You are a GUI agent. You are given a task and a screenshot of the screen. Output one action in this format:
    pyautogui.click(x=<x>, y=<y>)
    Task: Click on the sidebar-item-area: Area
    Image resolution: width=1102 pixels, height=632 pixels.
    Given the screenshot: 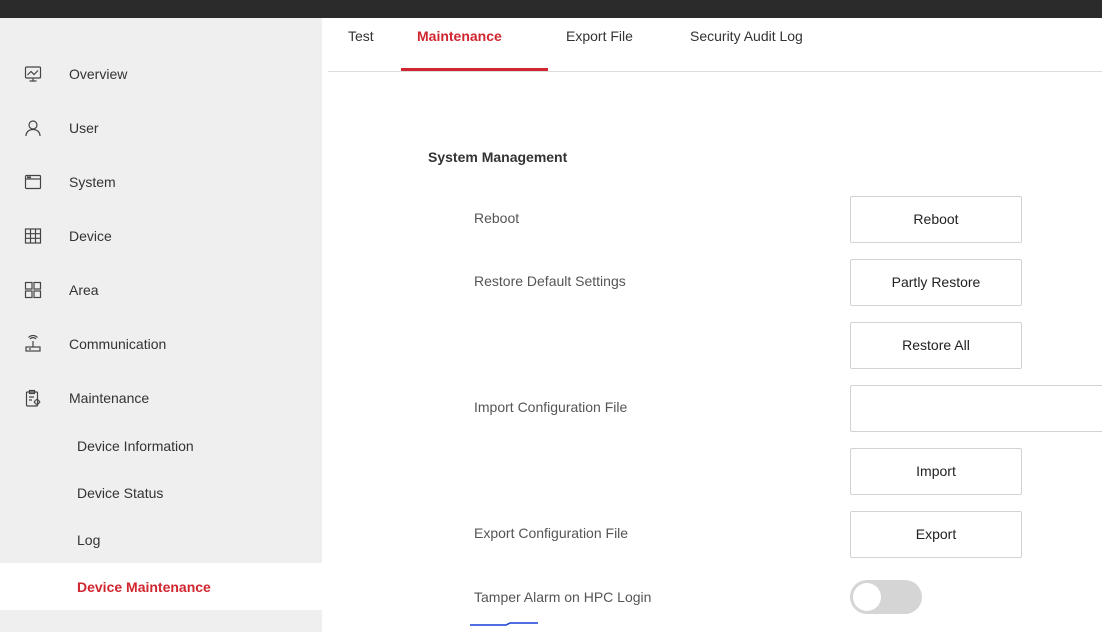 What is the action you would take?
    pyautogui.click(x=161, y=290)
    